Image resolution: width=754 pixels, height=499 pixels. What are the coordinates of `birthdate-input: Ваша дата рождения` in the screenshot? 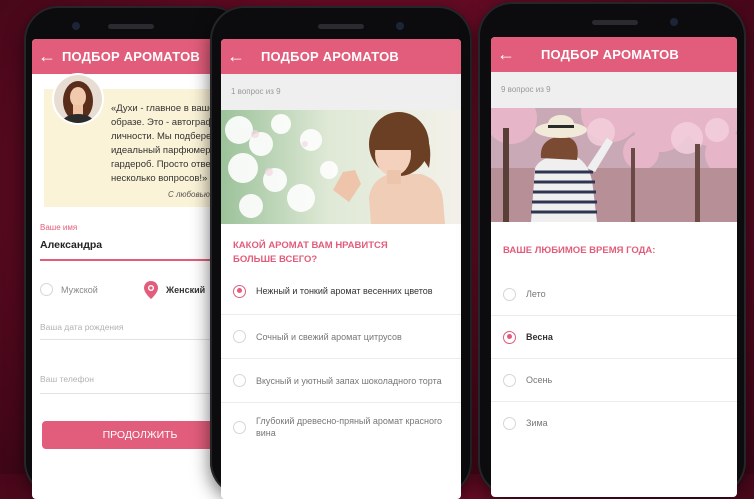 It's located at (81, 327).